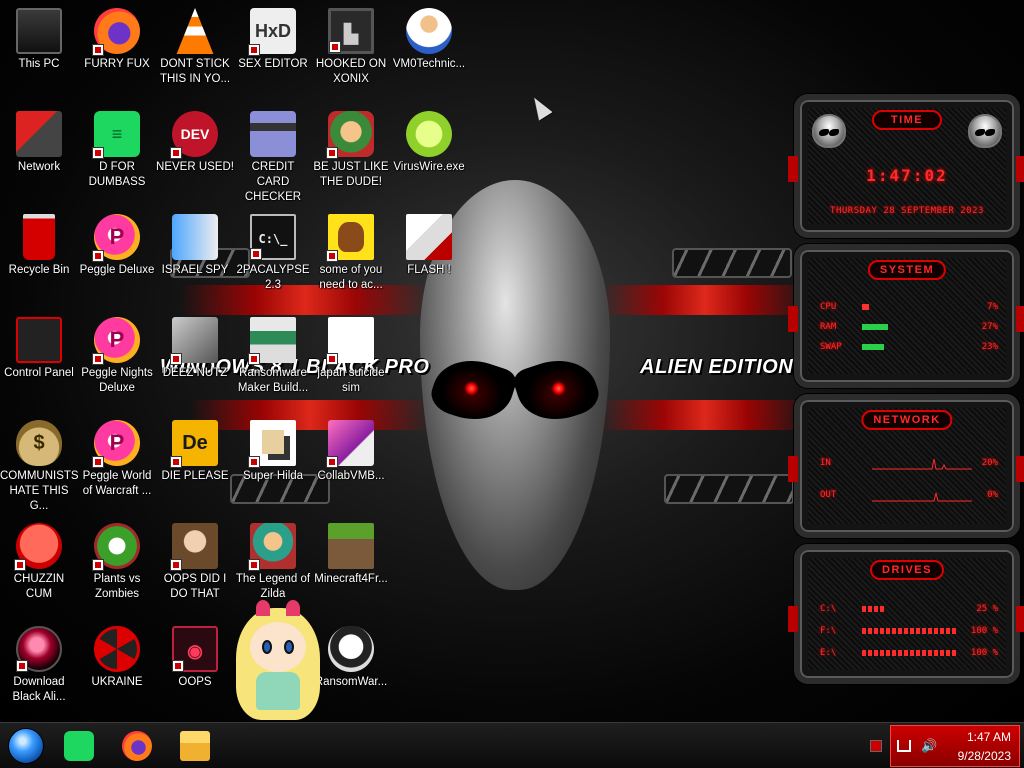  What do you see at coordinates (39, 134) in the screenshot?
I see `network-icon` at bounding box center [39, 134].